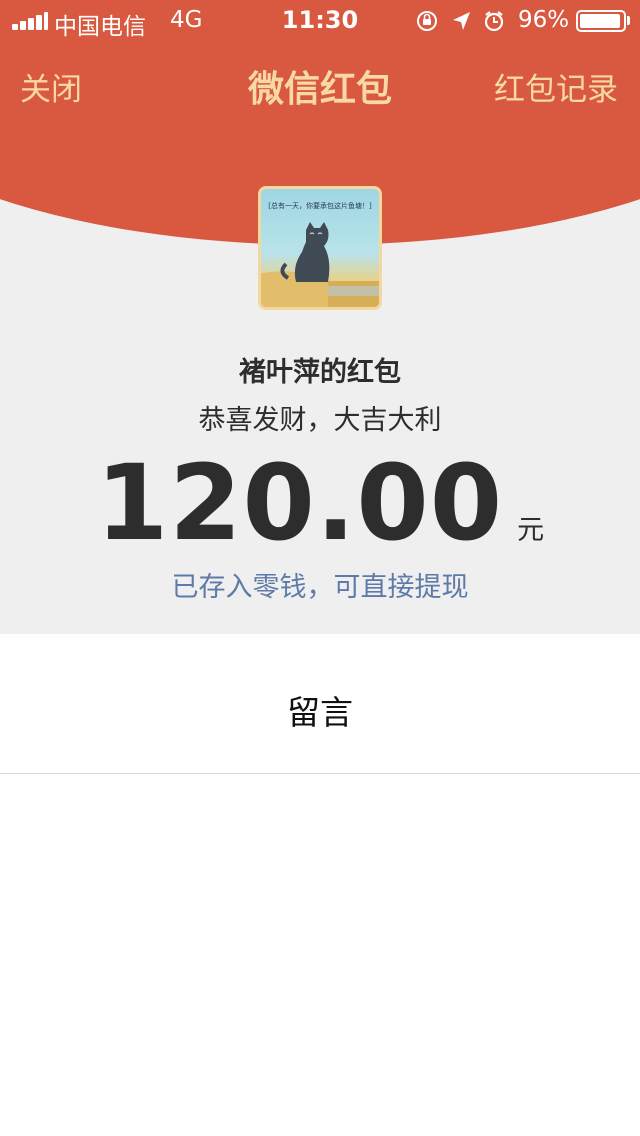 The height and width of the screenshot is (1136, 640). I want to click on status-bar: 中国电信 4G 11:30 96%, so click(320, 20).